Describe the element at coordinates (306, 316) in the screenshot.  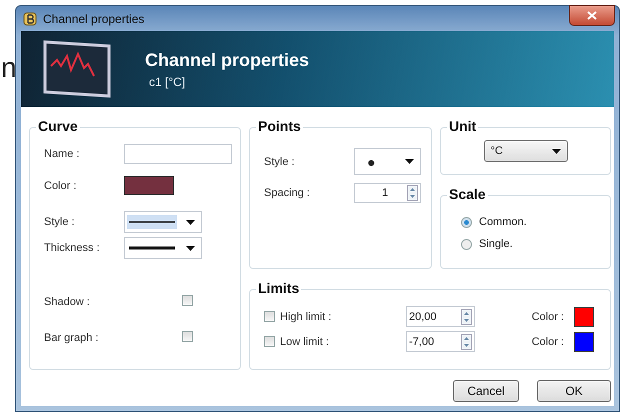
I see `limit-label: High limit :` at that location.